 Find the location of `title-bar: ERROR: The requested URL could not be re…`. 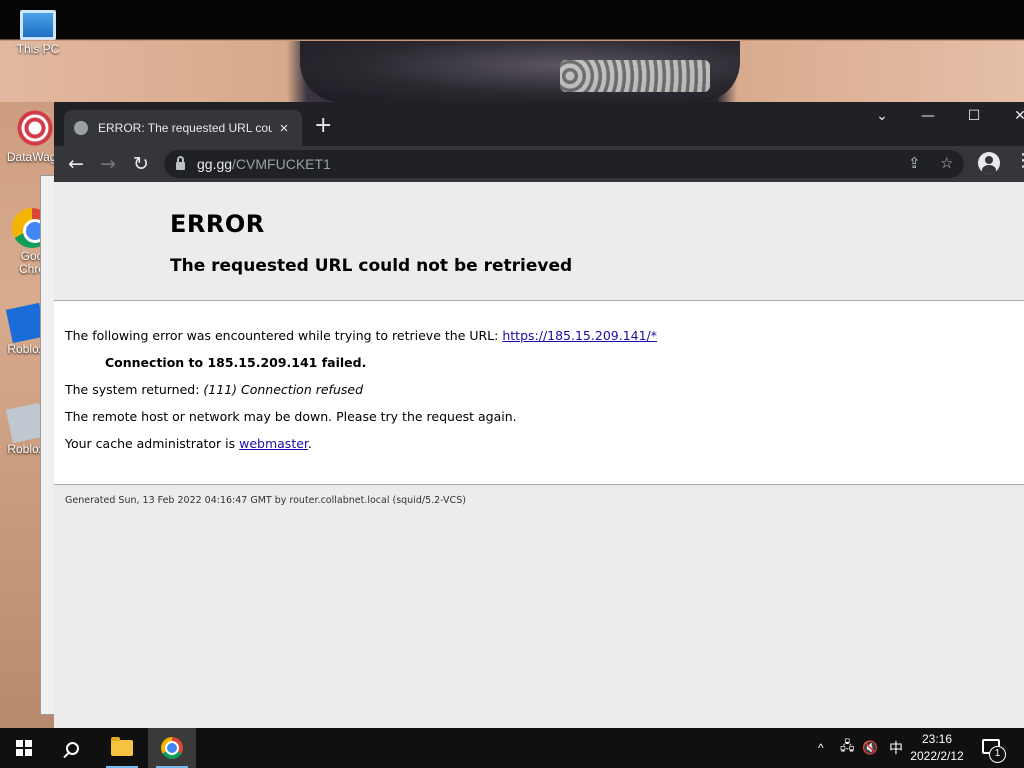

title-bar: ERROR: The requested URL could not be re… is located at coordinates (539, 124).